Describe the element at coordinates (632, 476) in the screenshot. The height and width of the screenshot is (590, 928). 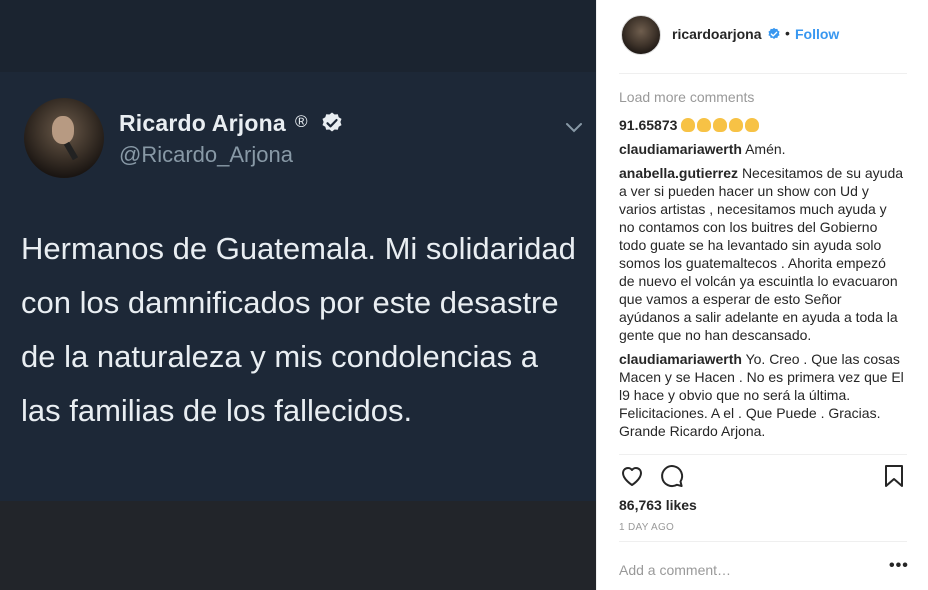
I see `like-heart-icon` at that location.